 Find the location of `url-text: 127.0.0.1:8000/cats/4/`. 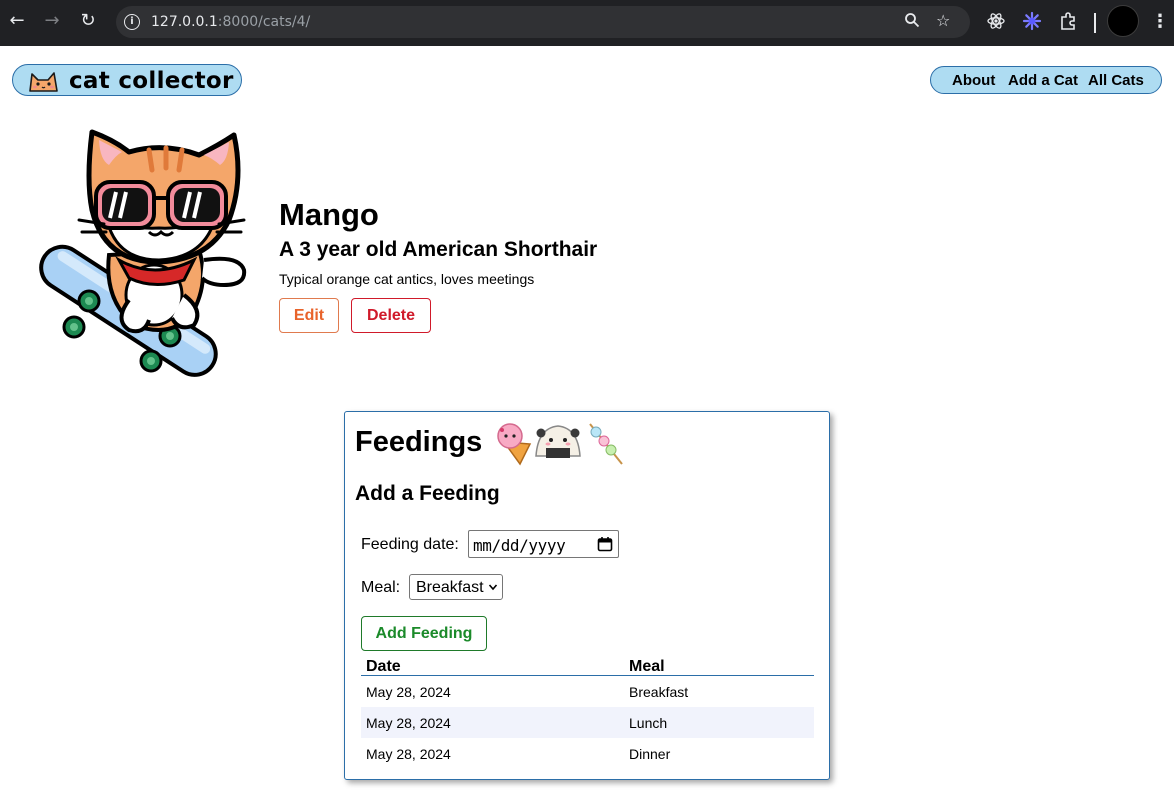

url-text: 127.0.0.1:8000/cats/4/ is located at coordinates (230, 22).